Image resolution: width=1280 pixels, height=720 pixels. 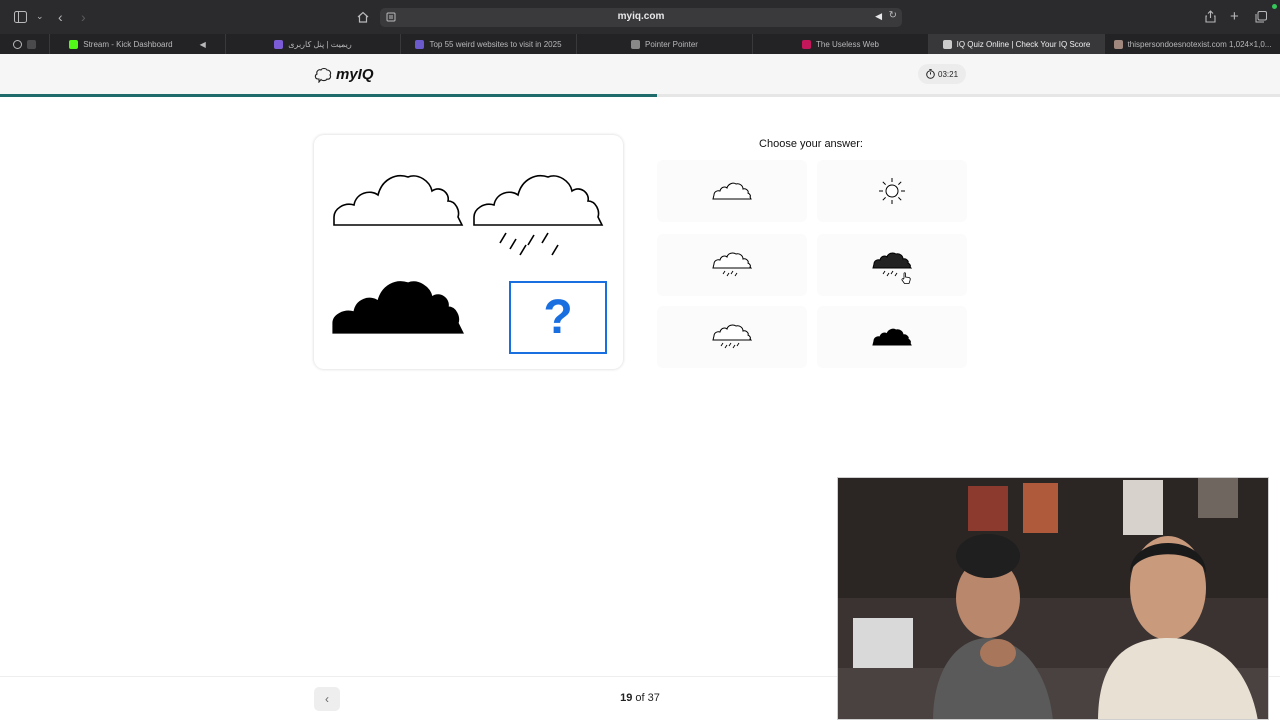 I want to click on site-header: myIQ 03:21, so click(x=640, y=74).